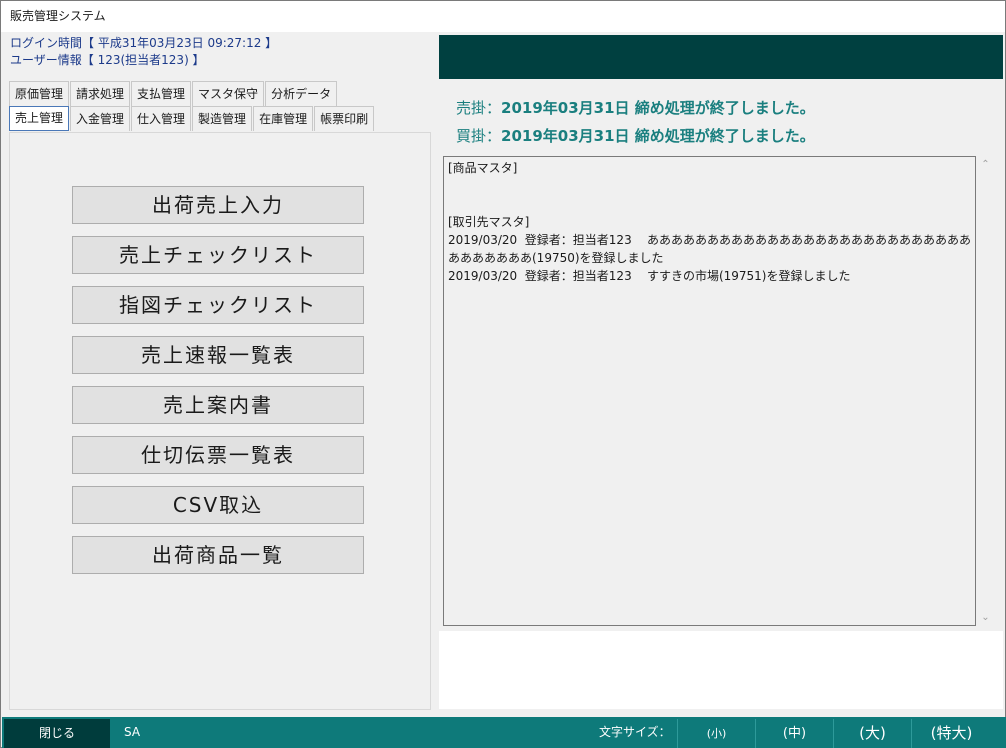 The image size is (1006, 748). Describe the element at coordinates (985, 164) in the screenshot. I see `scroll-up-icon: ⌃` at that location.